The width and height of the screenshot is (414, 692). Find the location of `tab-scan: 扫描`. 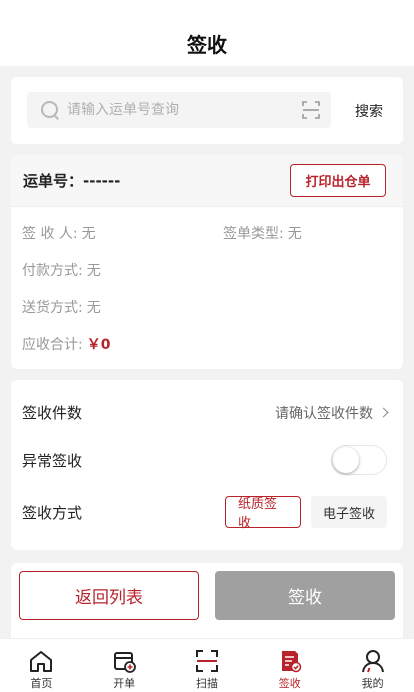

tab-scan: 扫描 is located at coordinates (207, 665).